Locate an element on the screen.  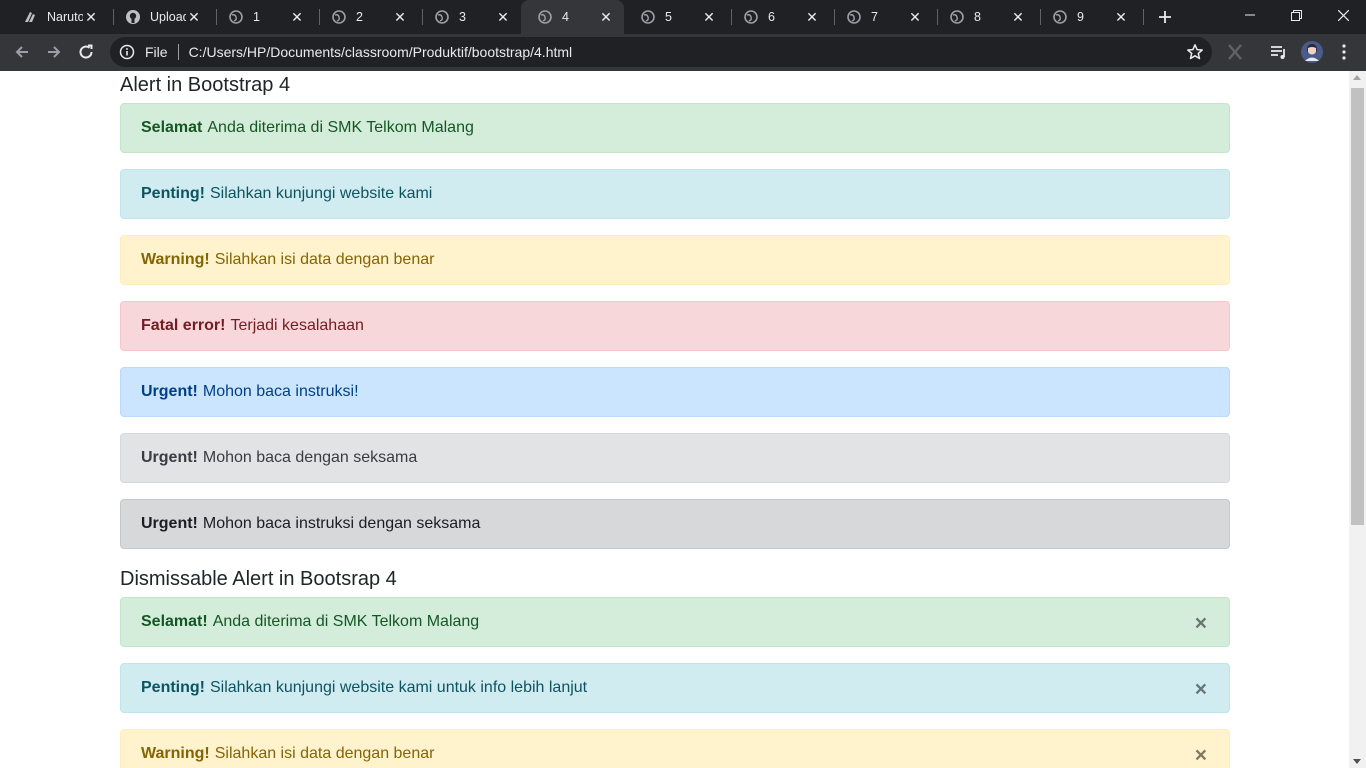
tab-6: 6 ✕ is located at coordinates (778, 17).